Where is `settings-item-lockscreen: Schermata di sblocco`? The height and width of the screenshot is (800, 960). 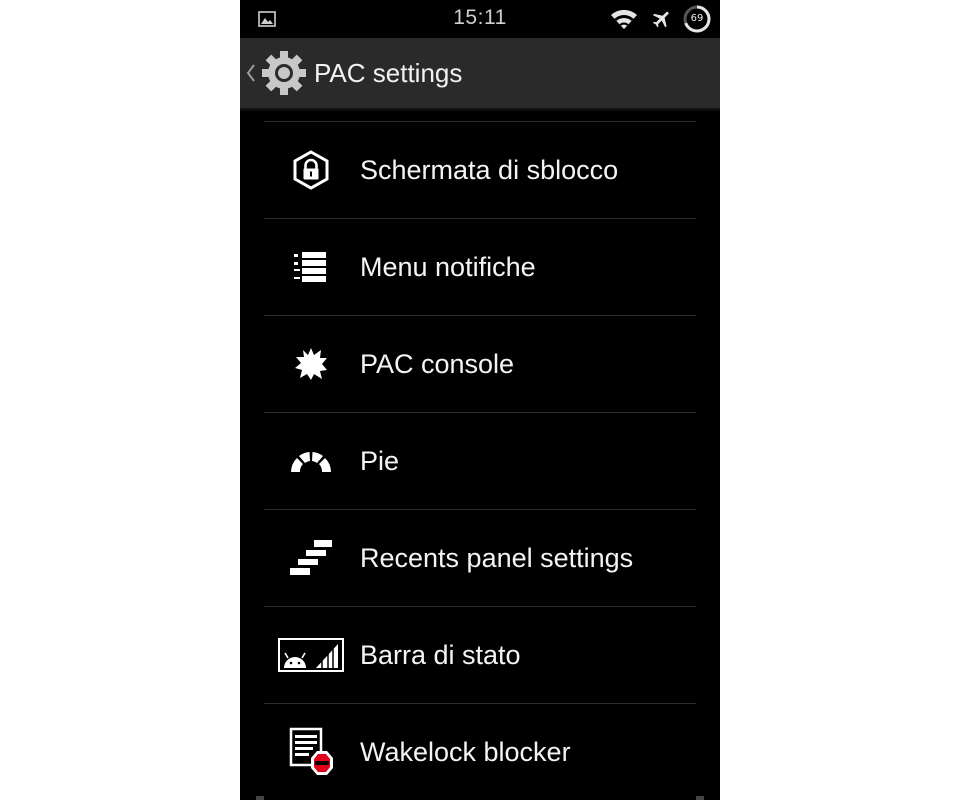
settings-item-lockscreen: Schermata di sblocco is located at coordinates (480, 170).